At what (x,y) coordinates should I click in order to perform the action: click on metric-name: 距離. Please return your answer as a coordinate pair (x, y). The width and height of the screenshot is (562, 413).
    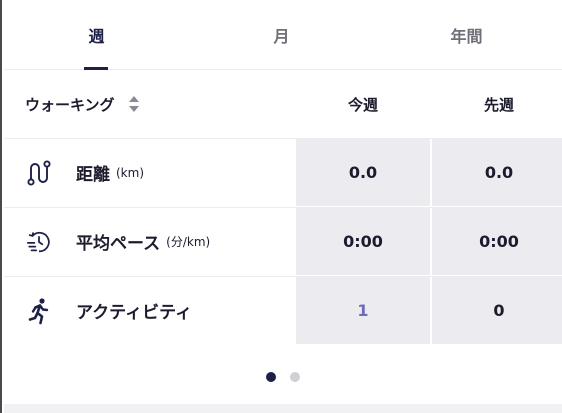
    Looking at the image, I should click on (93, 175).